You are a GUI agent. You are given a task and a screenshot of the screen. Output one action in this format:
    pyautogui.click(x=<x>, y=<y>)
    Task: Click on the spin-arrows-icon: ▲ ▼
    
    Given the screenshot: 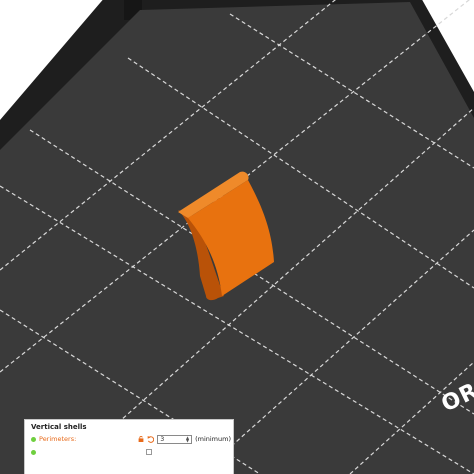 What is the action you would take?
    pyautogui.click(x=187, y=439)
    